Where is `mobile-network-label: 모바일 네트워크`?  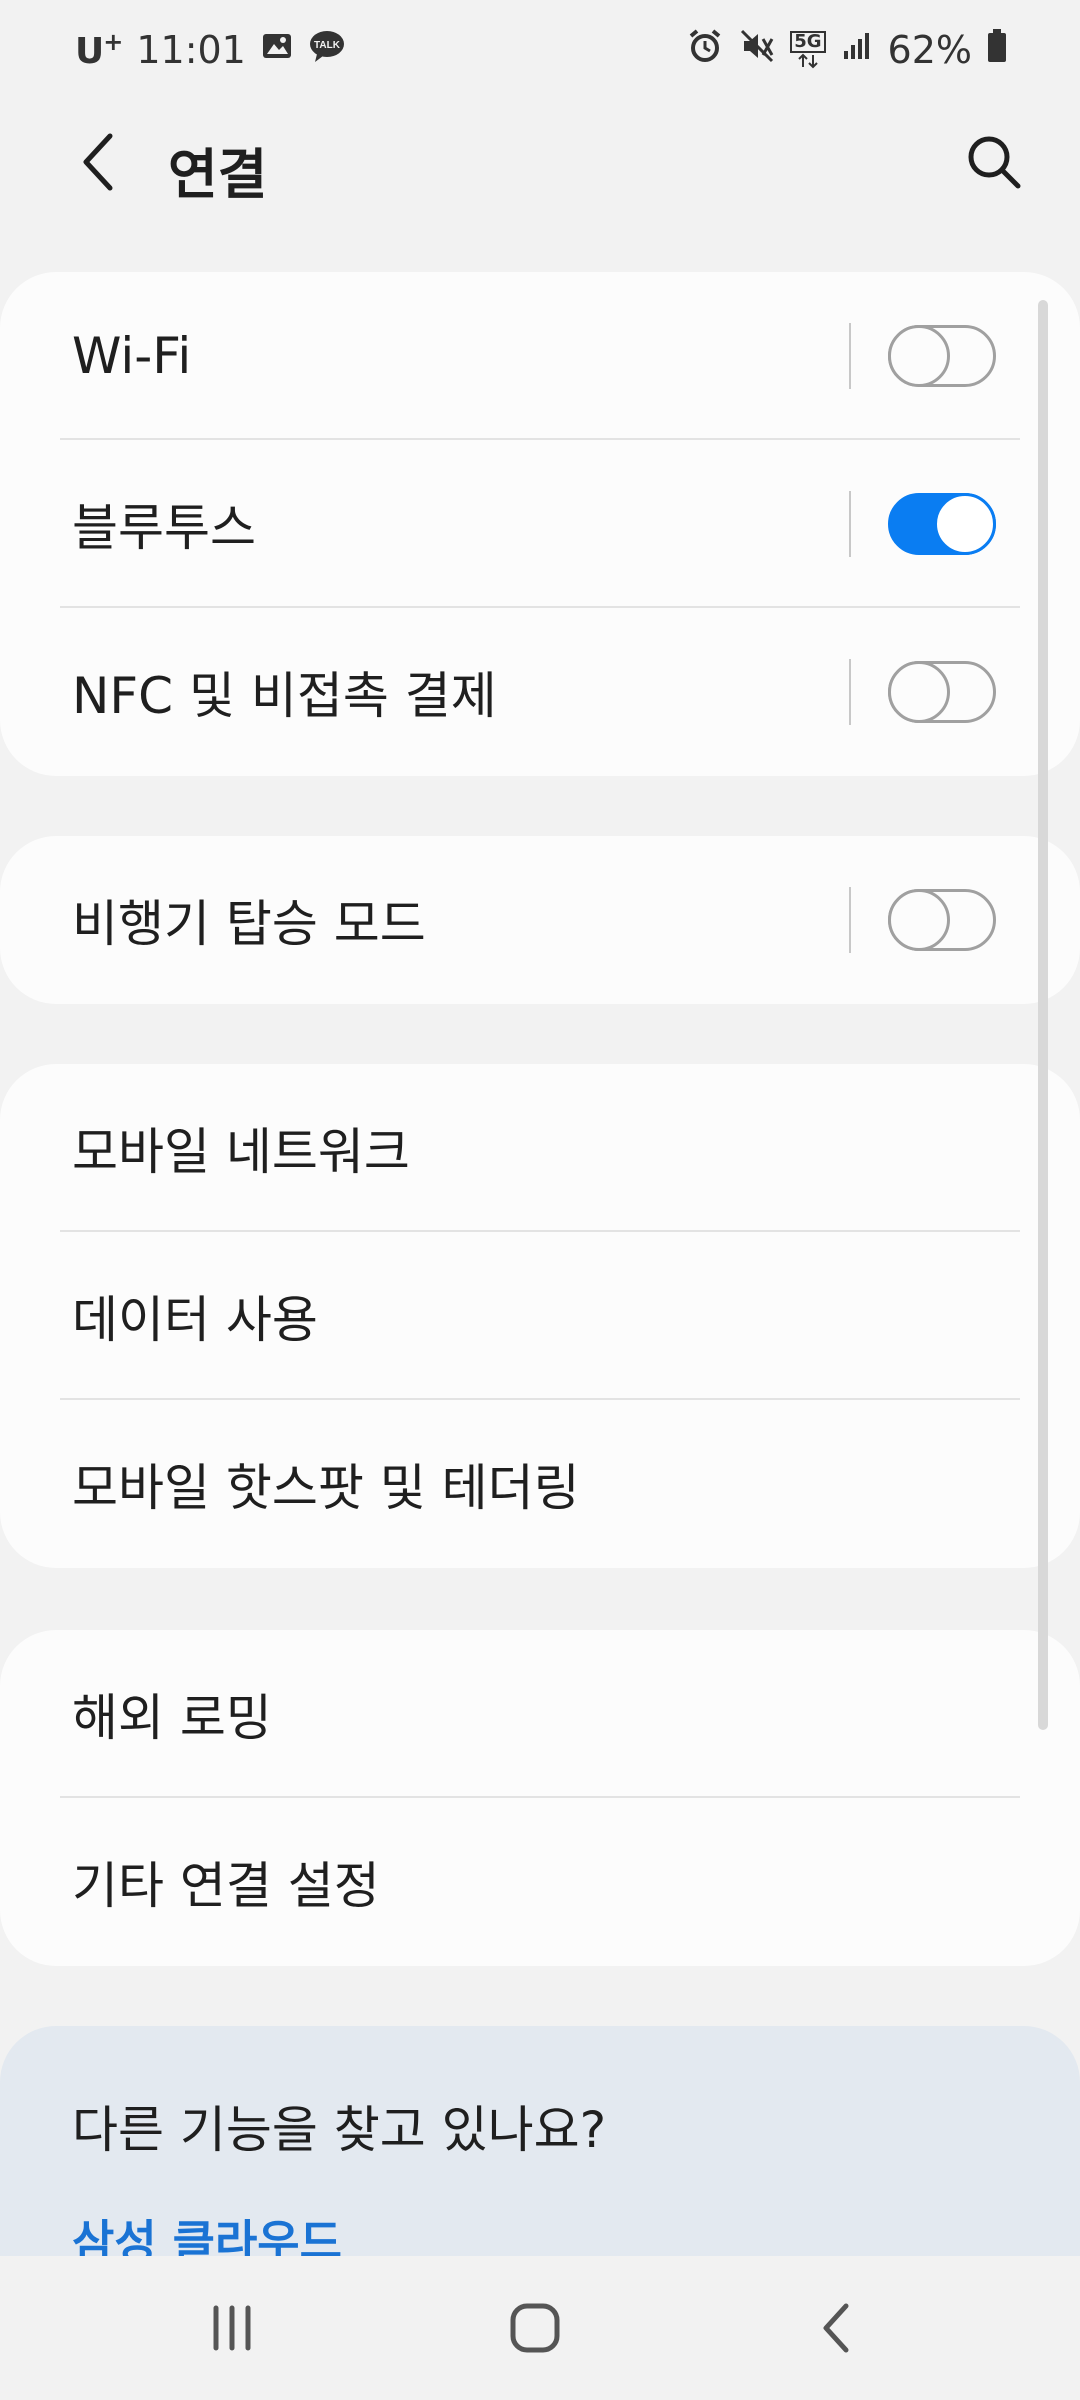
mobile-network-label: 모바일 네트워크 is located at coordinates (241, 1152).